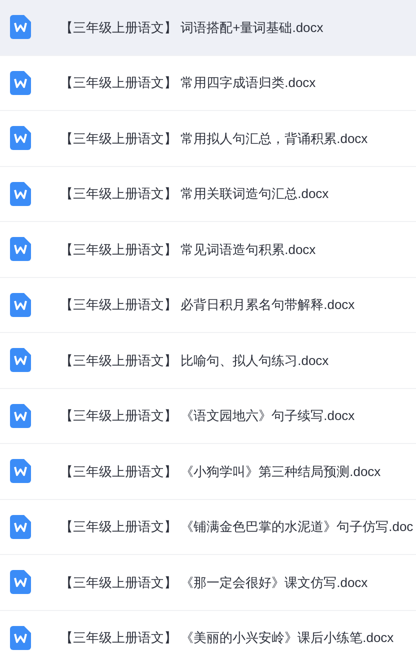 The height and width of the screenshot is (665, 416). Describe the element at coordinates (237, 527) in the screenshot. I see `file-name: 【三年级上册语文】 《铺满金色巴掌的水泥道》句子仿写.doc` at that location.